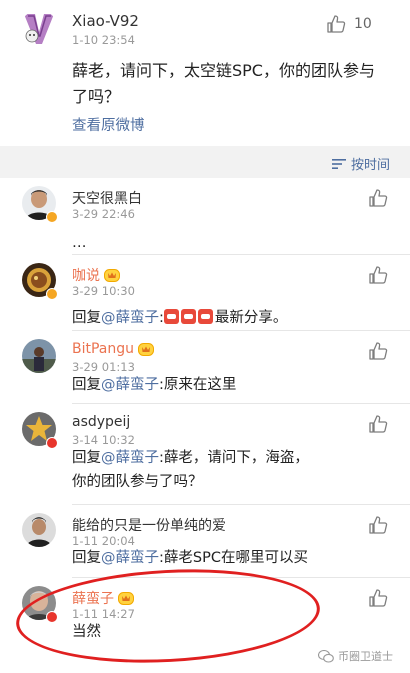 The image size is (410, 673). What do you see at coordinates (103, 291) in the screenshot?
I see `comment-time: 3-29 10:30` at bounding box center [103, 291].